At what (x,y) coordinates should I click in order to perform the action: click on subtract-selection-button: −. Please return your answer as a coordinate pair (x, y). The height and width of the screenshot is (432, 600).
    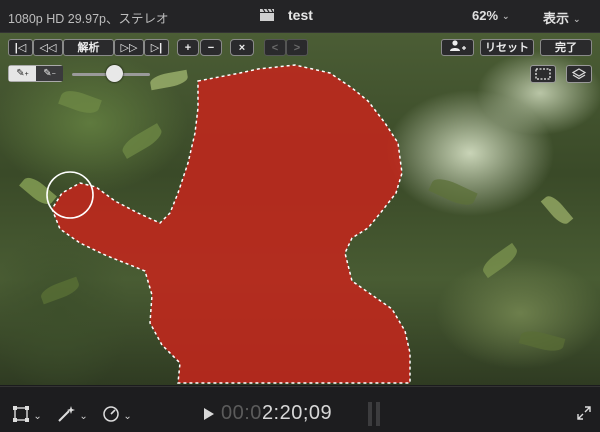
    Looking at the image, I should click on (211, 47).